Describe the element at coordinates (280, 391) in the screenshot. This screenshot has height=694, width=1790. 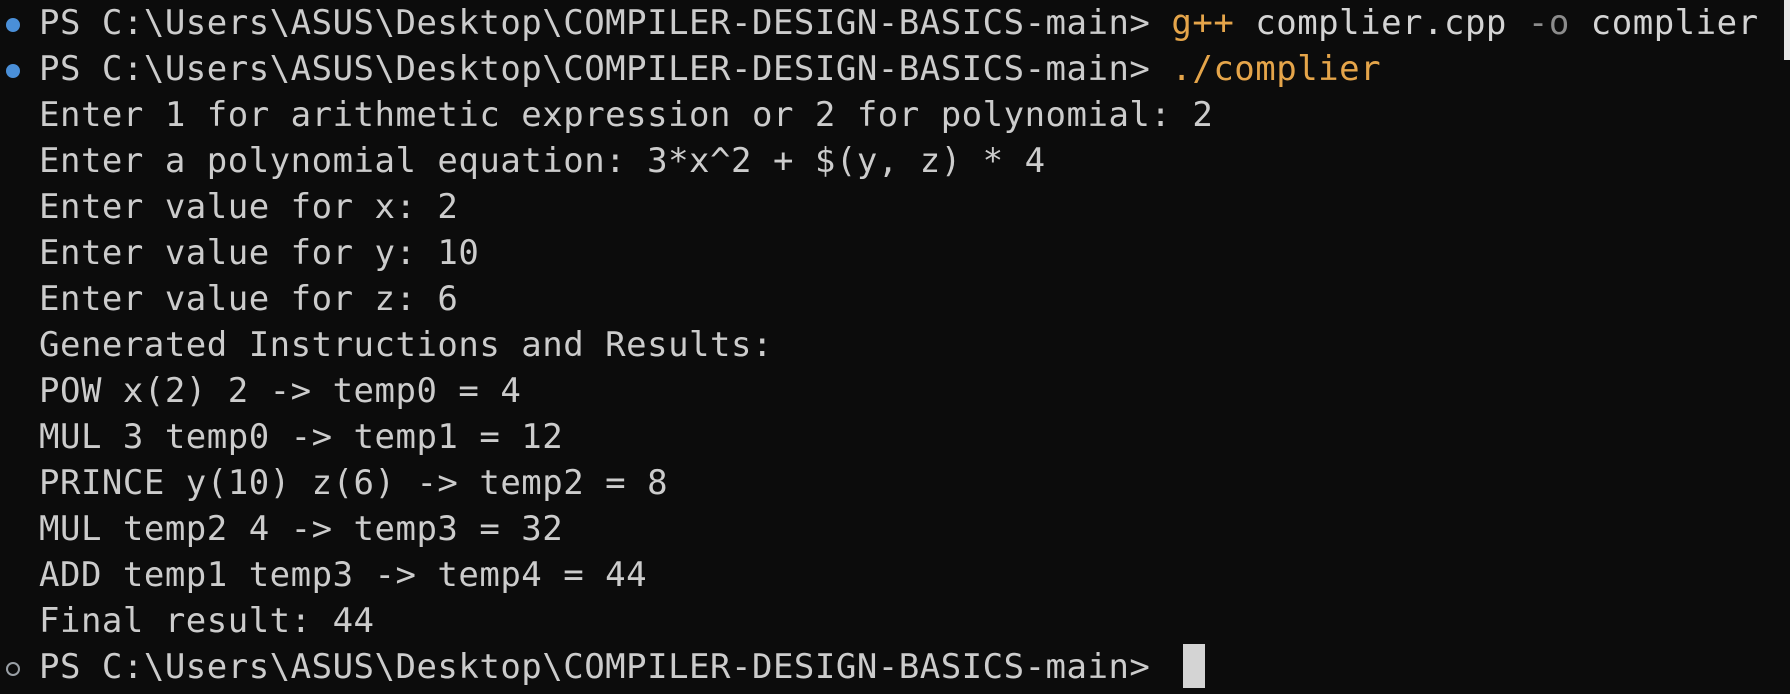
I see `output-line: POW x(2) 2 -> temp0 = 4` at that location.